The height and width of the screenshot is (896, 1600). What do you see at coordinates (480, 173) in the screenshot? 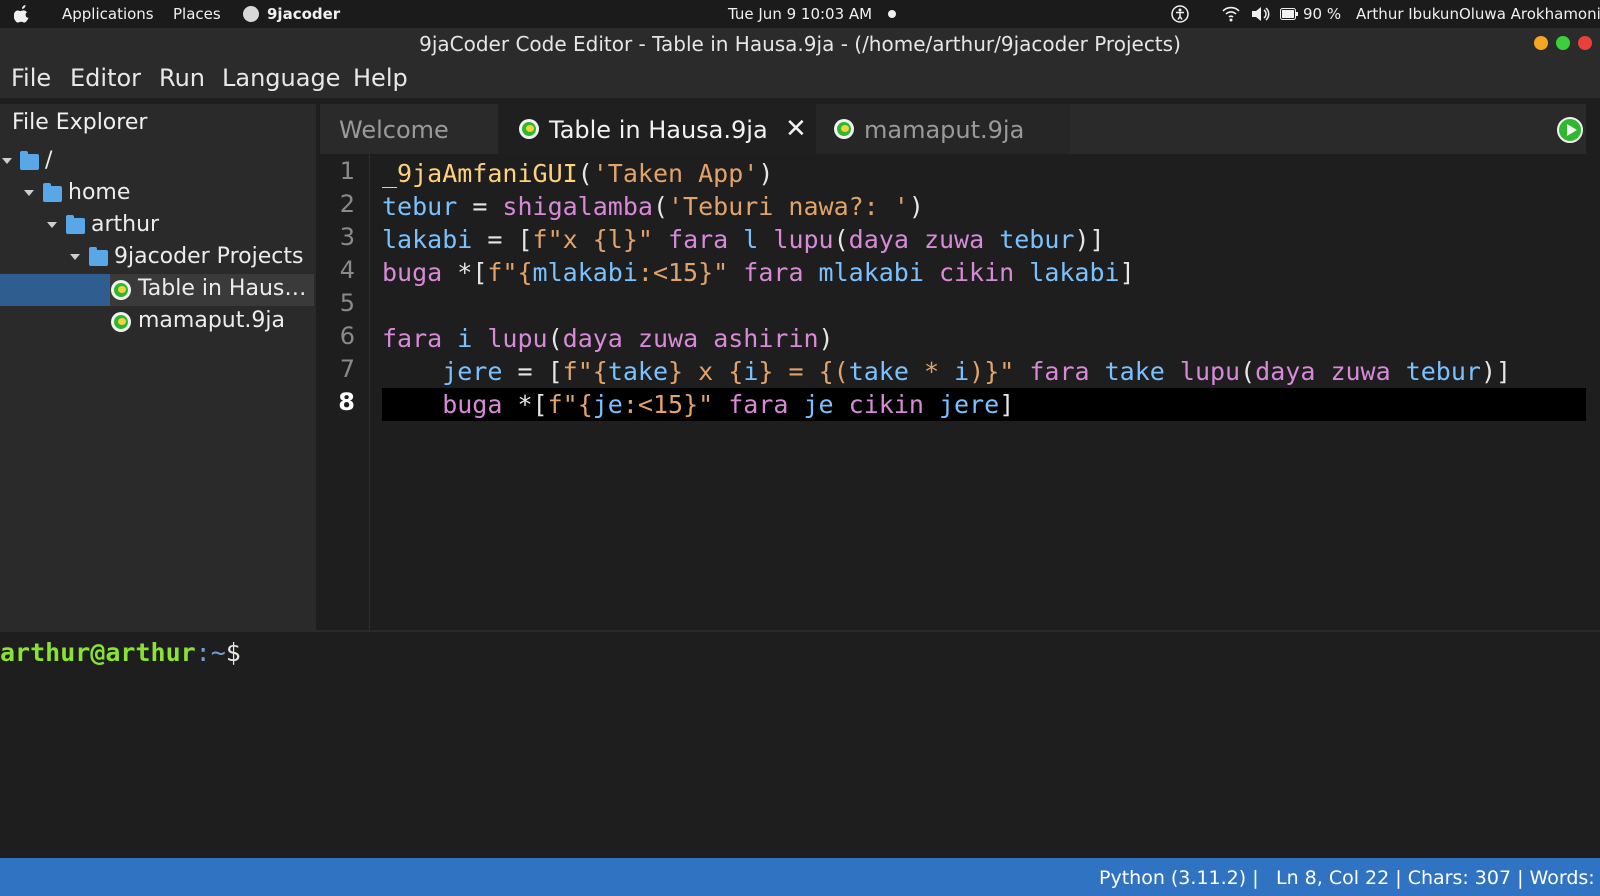
I see `code-token: _9jaAmfaniGUI` at bounding box center [480, 173].